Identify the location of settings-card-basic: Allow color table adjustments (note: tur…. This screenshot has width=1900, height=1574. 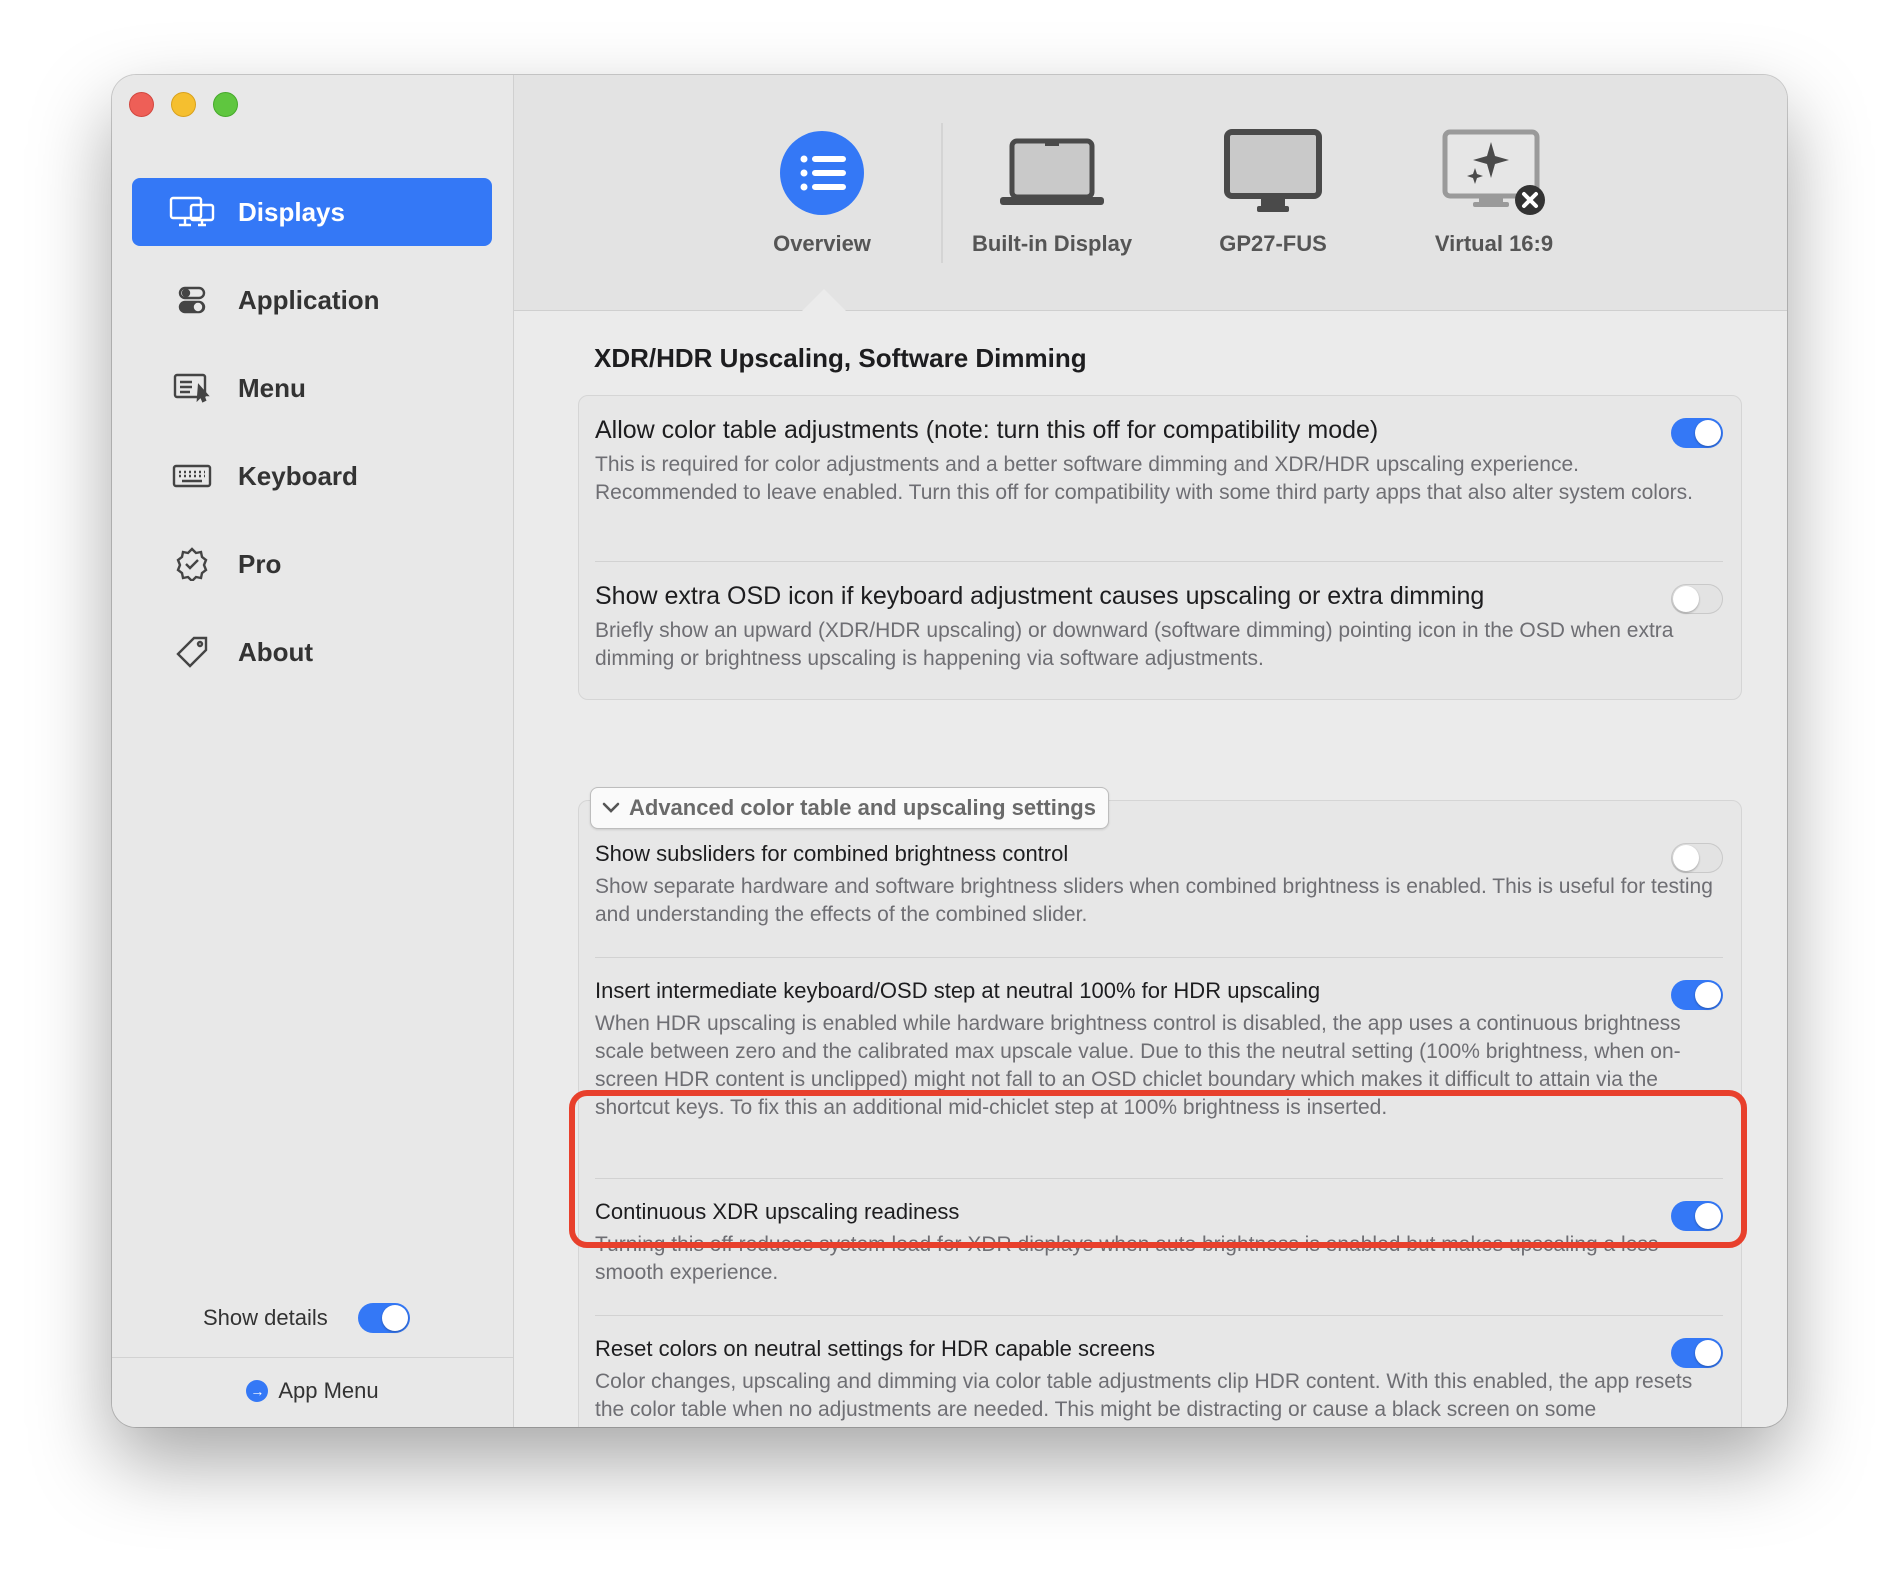
(1160, 547).